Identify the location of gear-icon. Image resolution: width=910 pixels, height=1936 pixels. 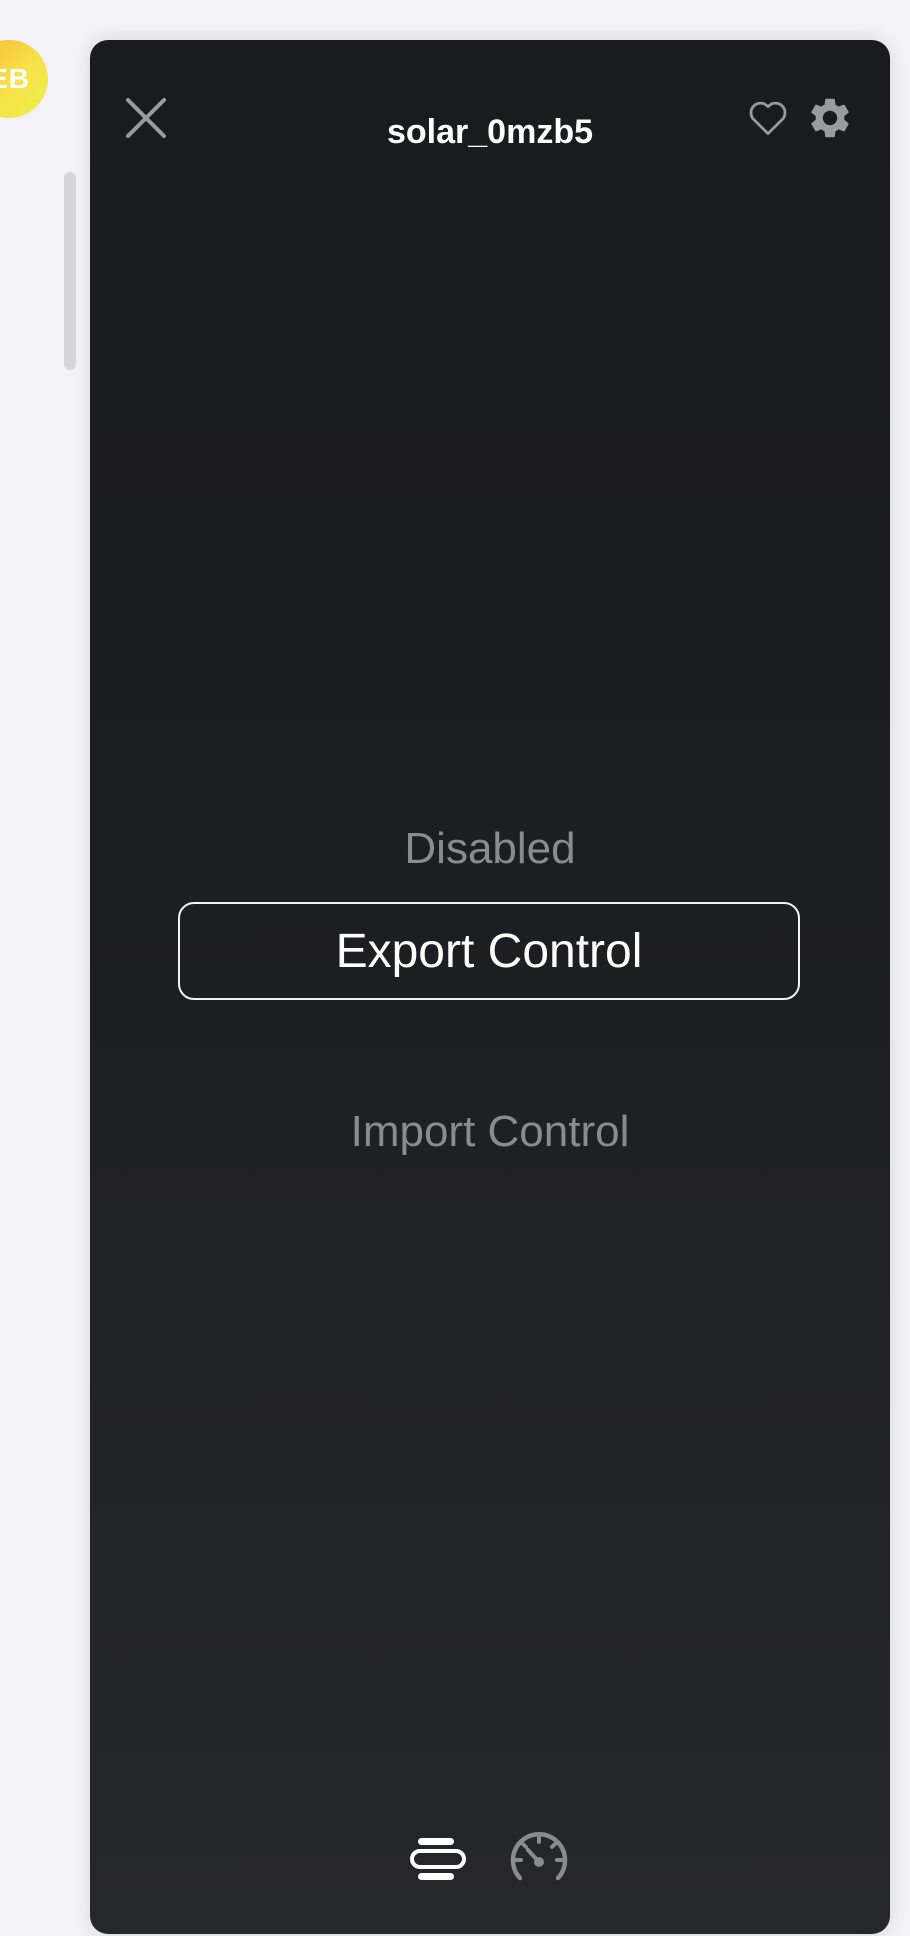
(830, 118).